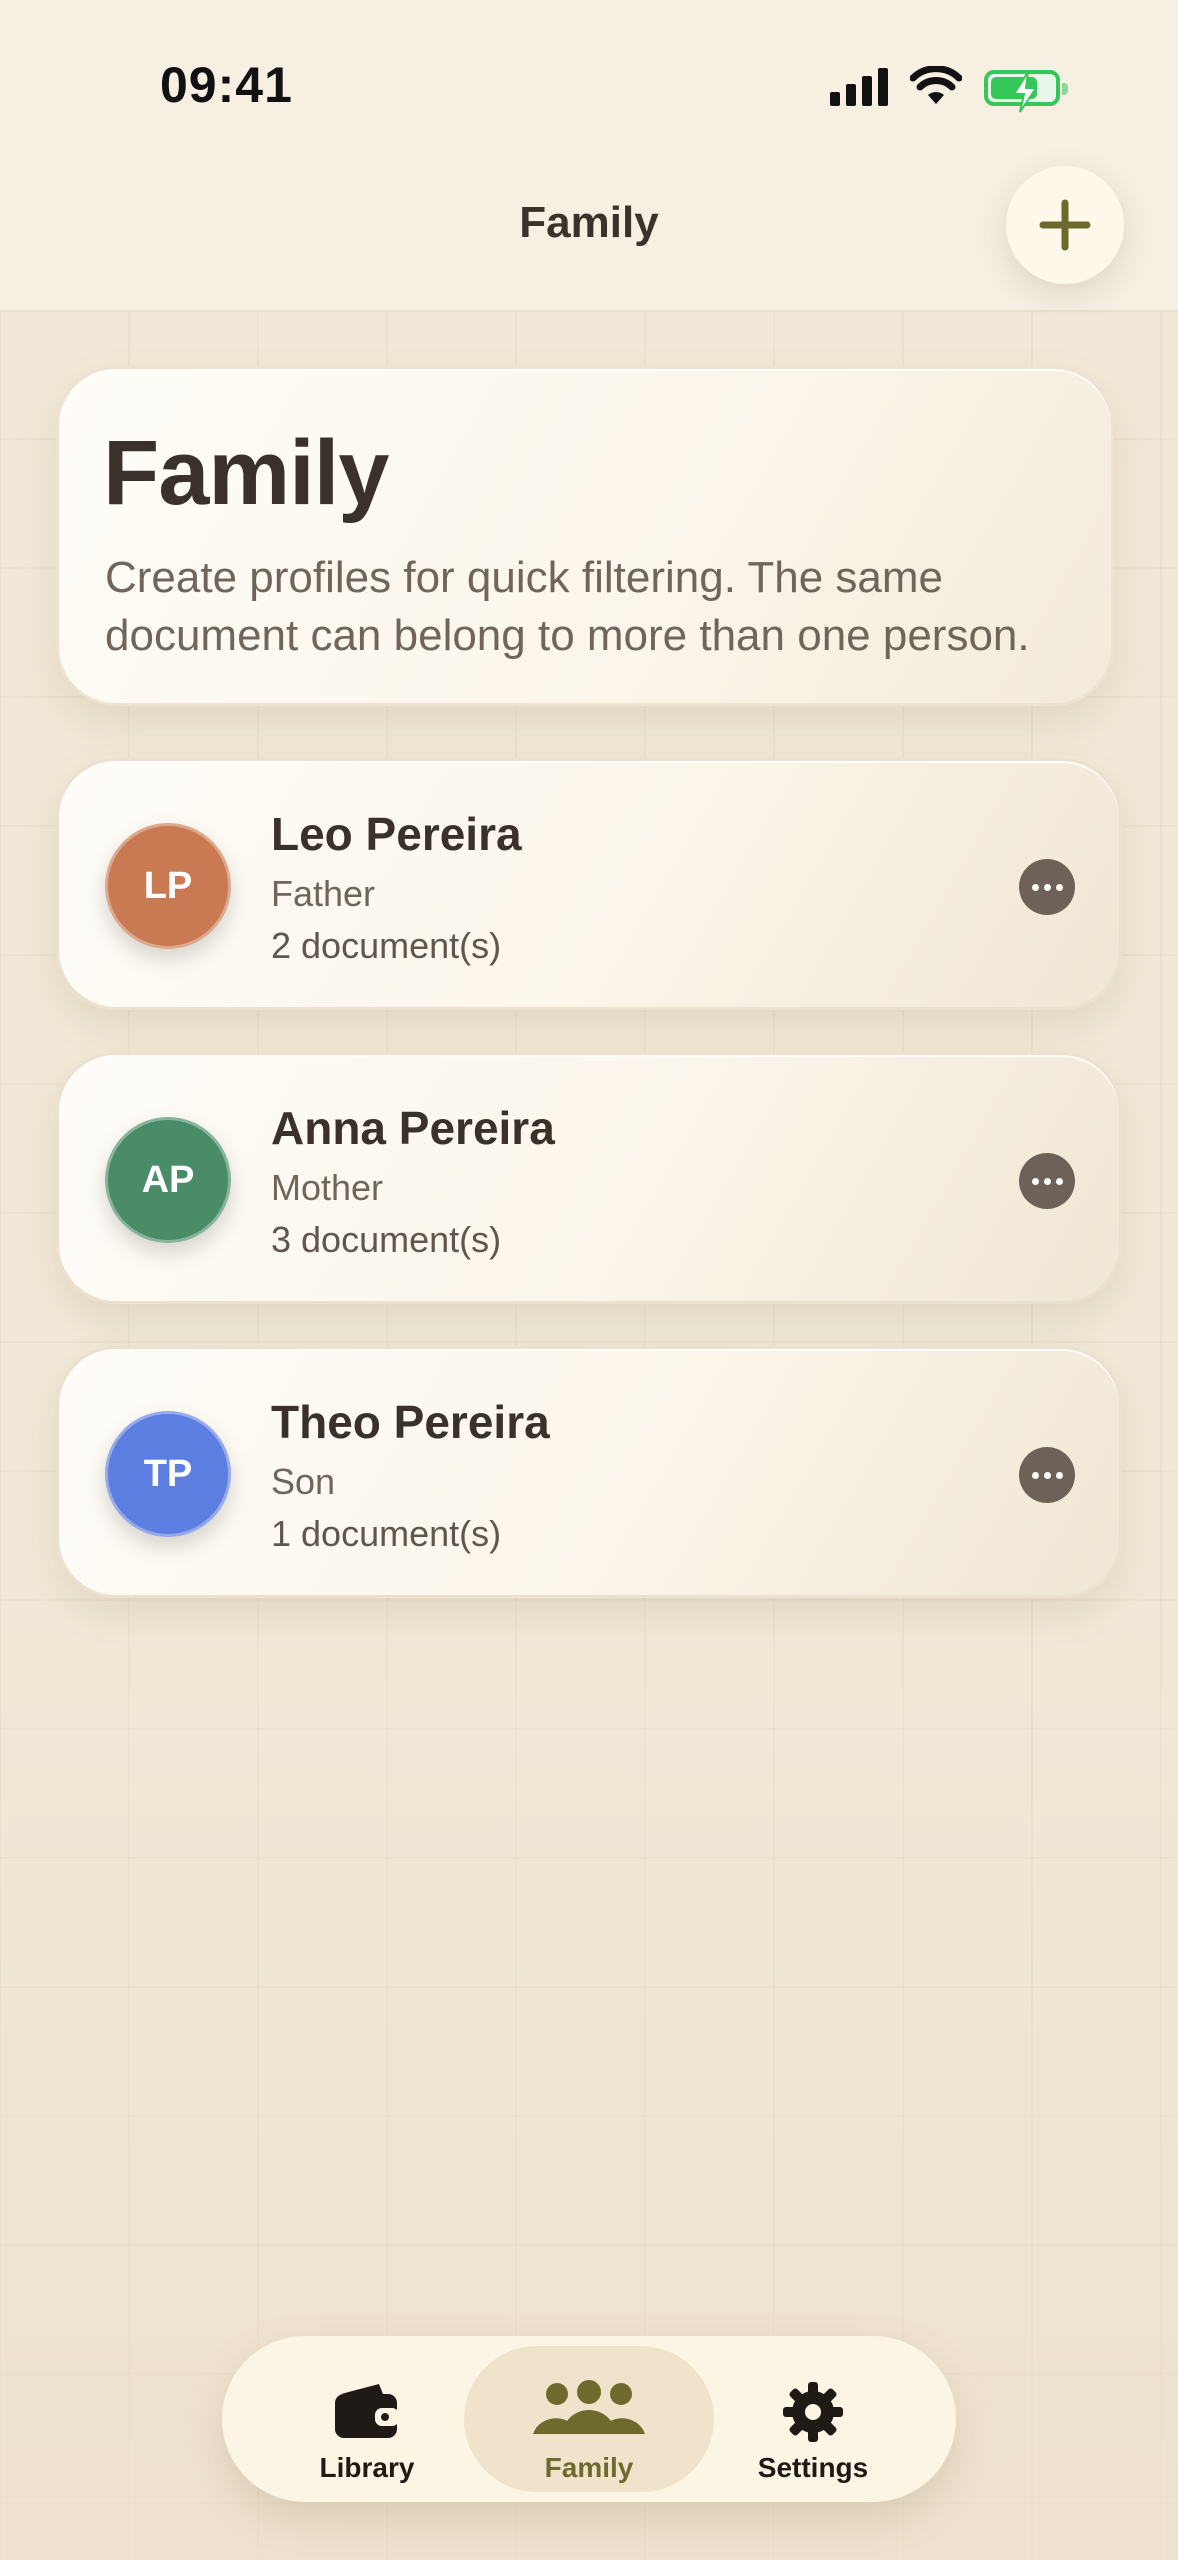 The image size is (1178, 2560). I want to click on tab-settings: Settings, so click(813, 2419).